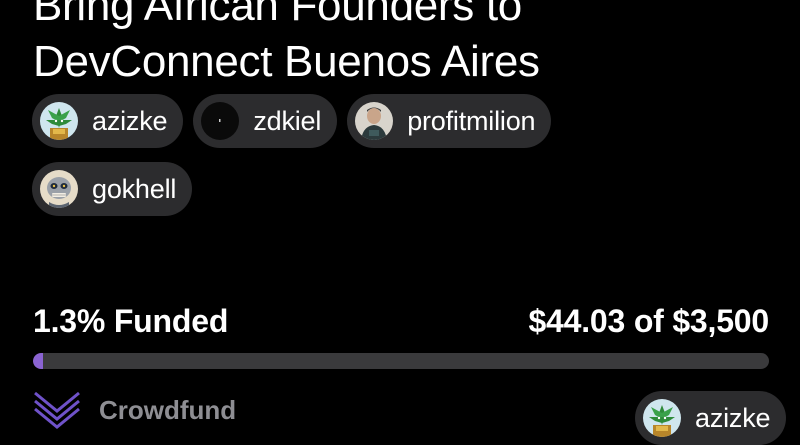 This screenshot has width=800, height=445. What do you see at coordinates (401, 321) in the screenshot?
I see `funding-summary: 1.3% Funded $44.03 of $3,500` at bounding box center [401, 321].